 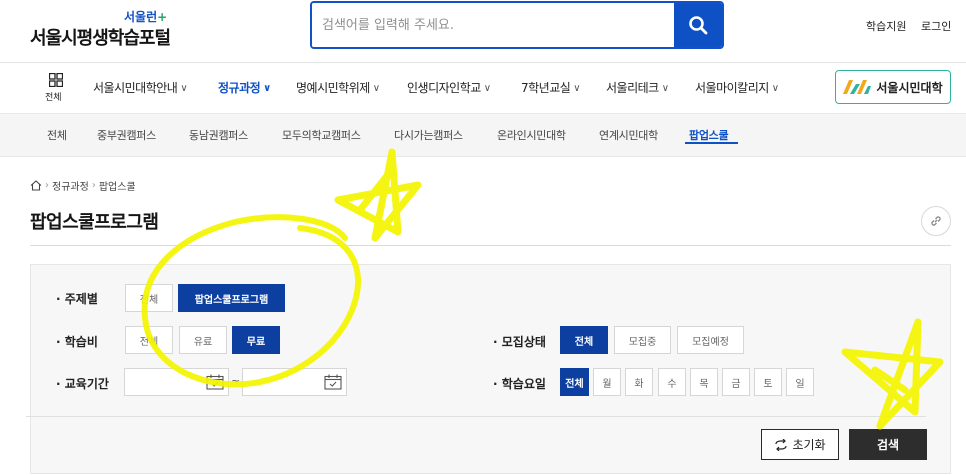 What do you see at coordinates (100, 38) in the screenshot?
I see `site-title: 서울시평생학습포털` at bounding box center [100, 38].